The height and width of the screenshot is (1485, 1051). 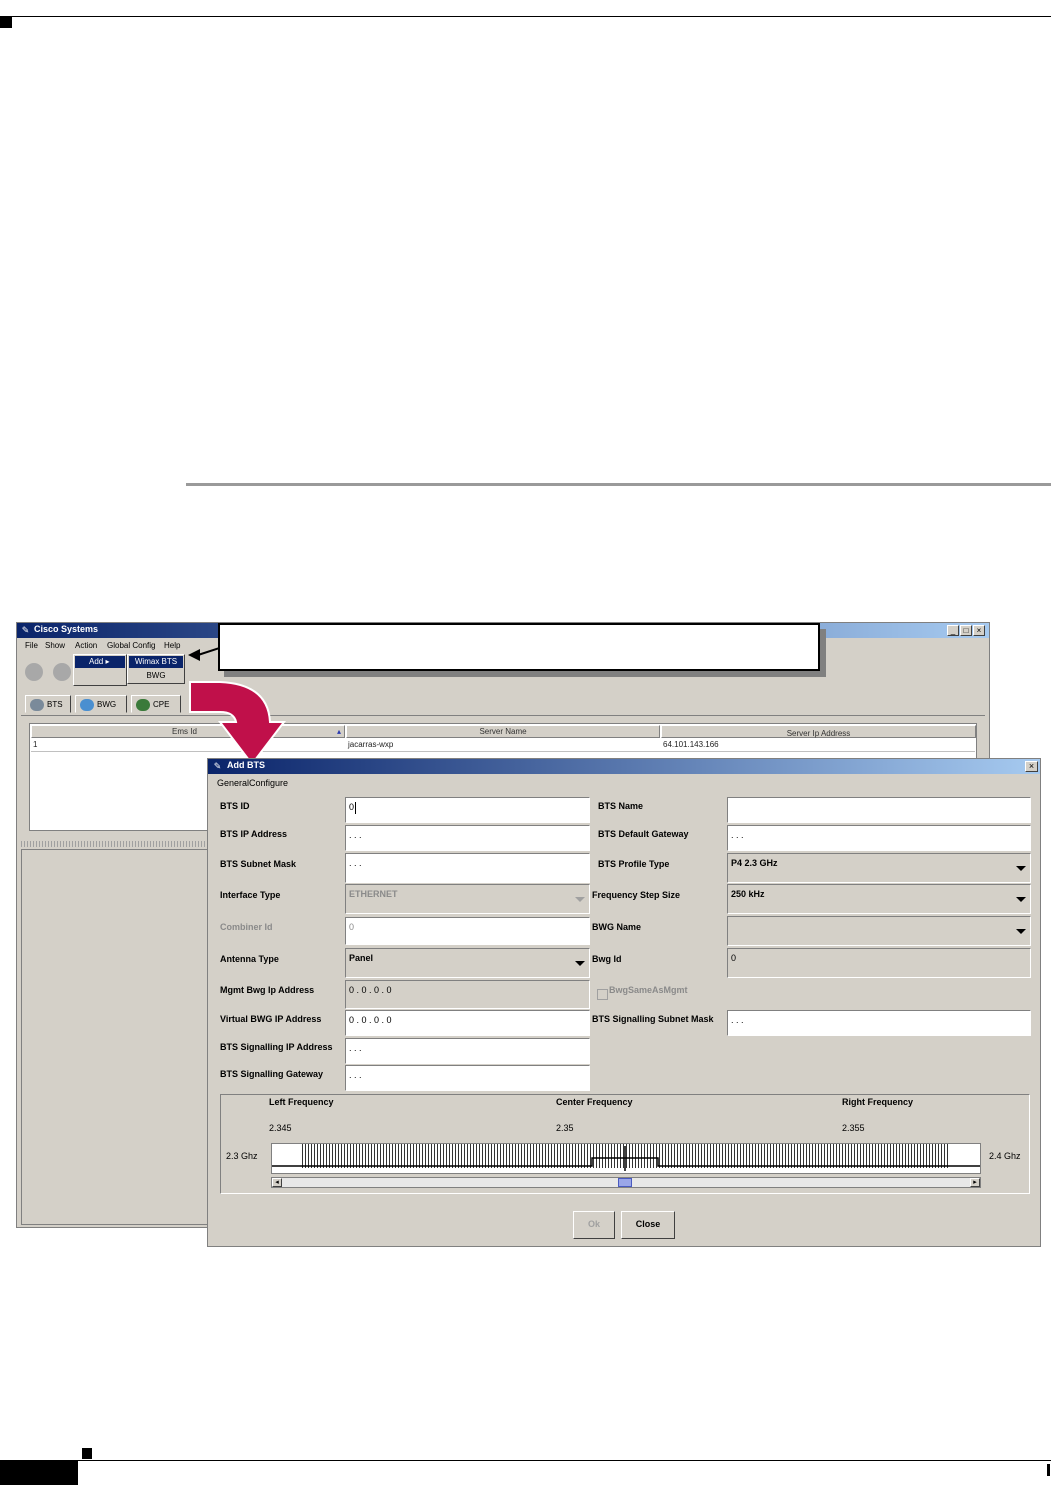 I want to click on scroll-right-button: ▸, so click(x=975, y=1182).